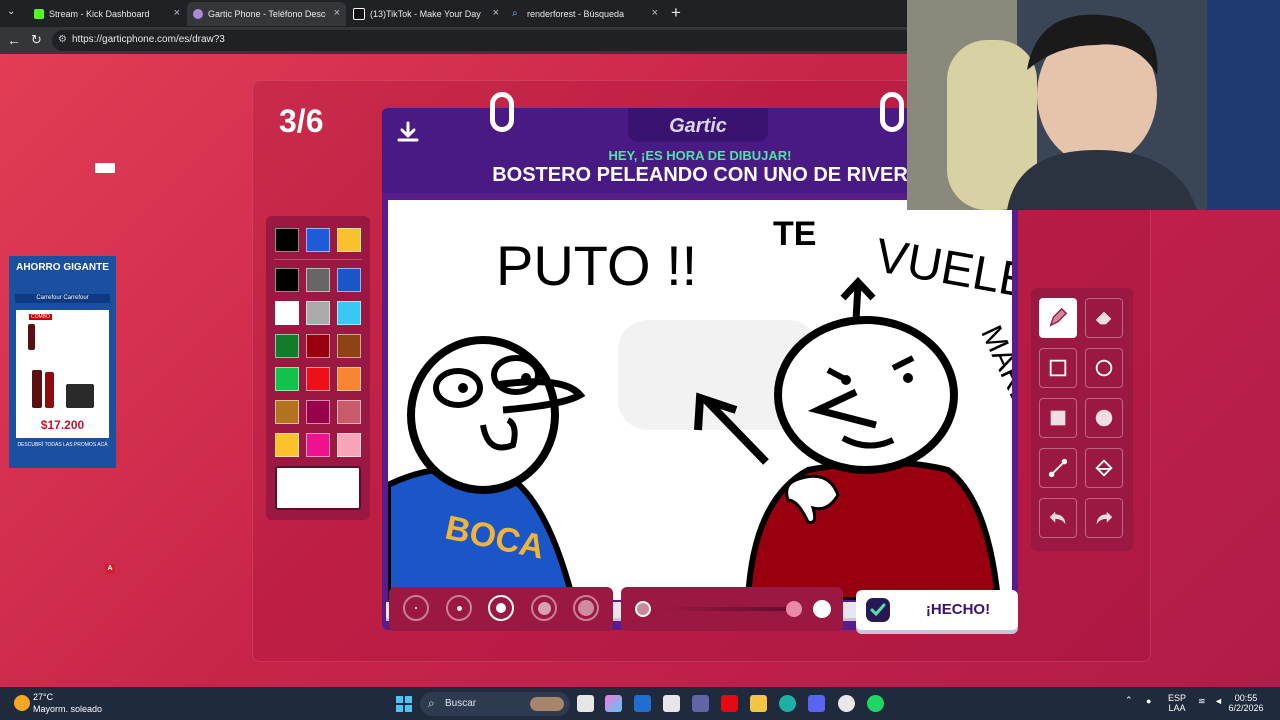 The width and height of the screenshot is (1280, 720). I want to click on teams-icon, so click(700, 703).